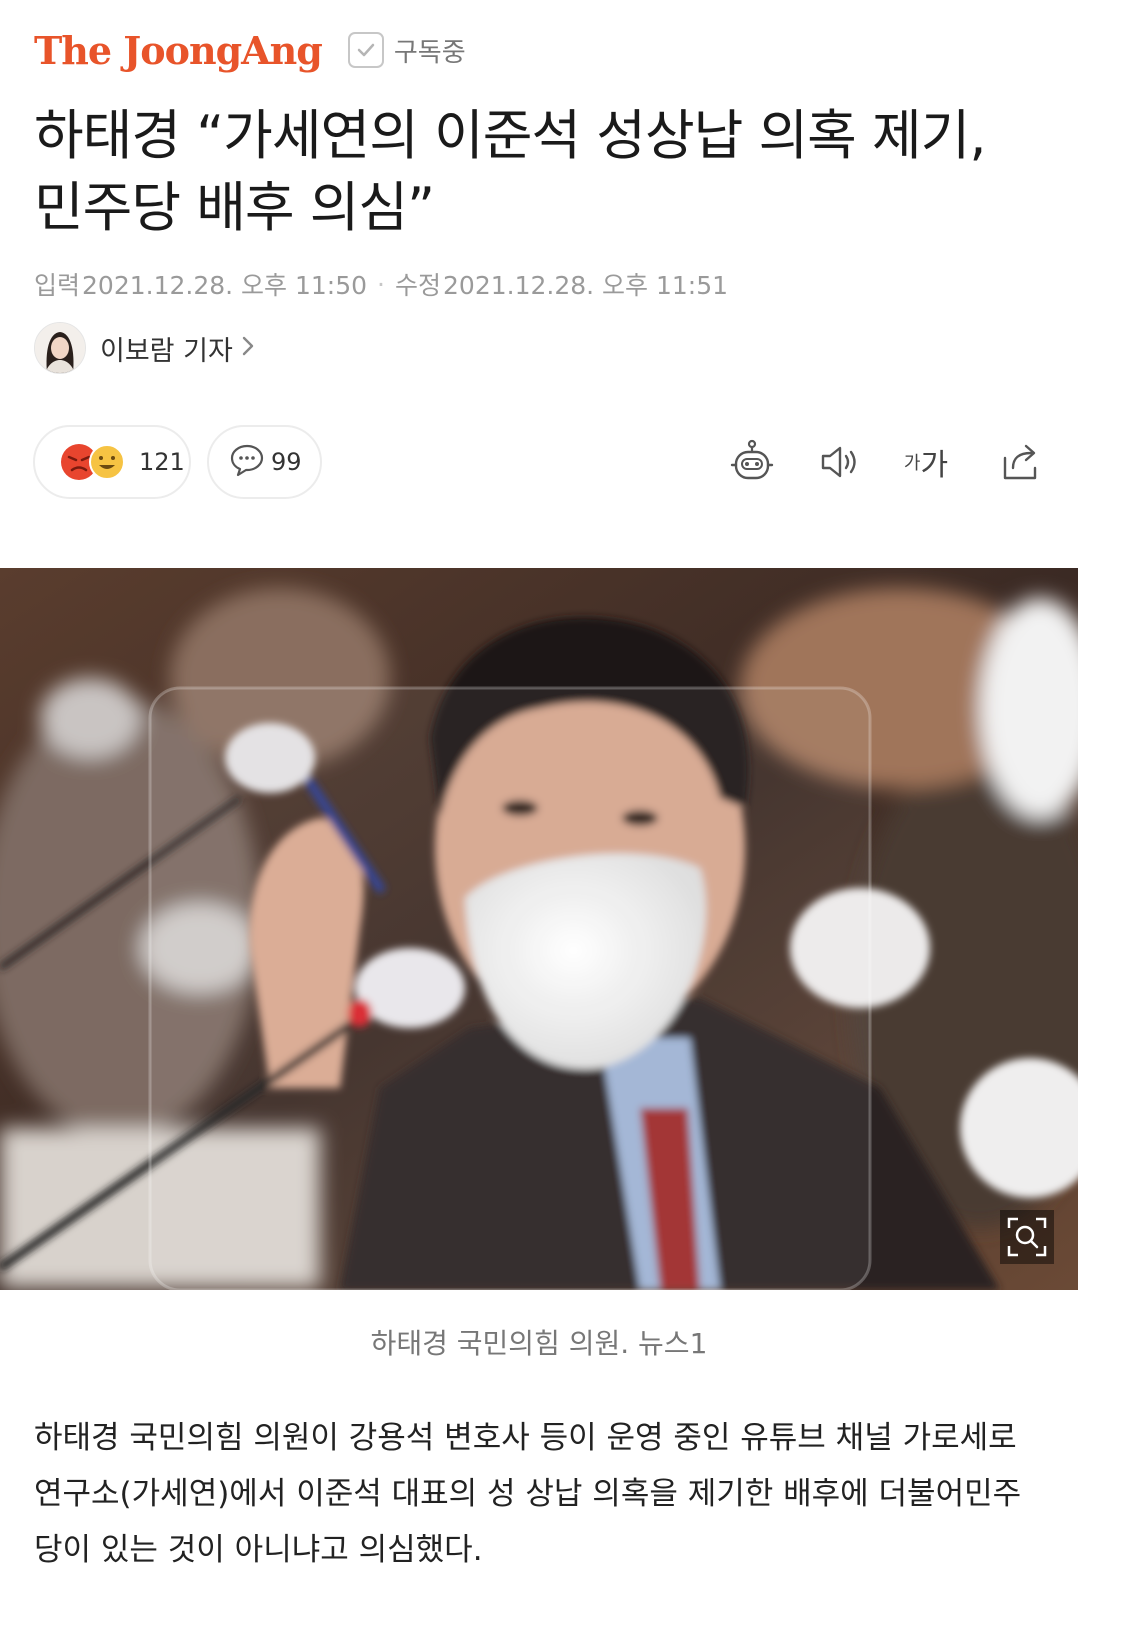  Describe the element at coordinates (934, 465) in the screenshot. I see `font-size-large-label: 가` at that location.